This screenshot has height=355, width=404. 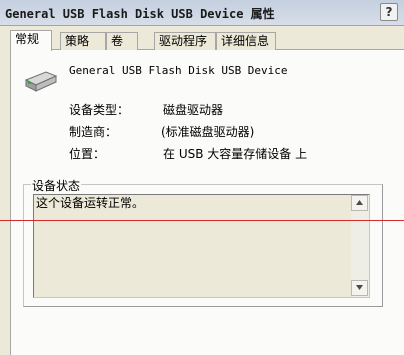 I want to click on device-status-text: 这个设备运转正常。, so click(x=90, y=203).